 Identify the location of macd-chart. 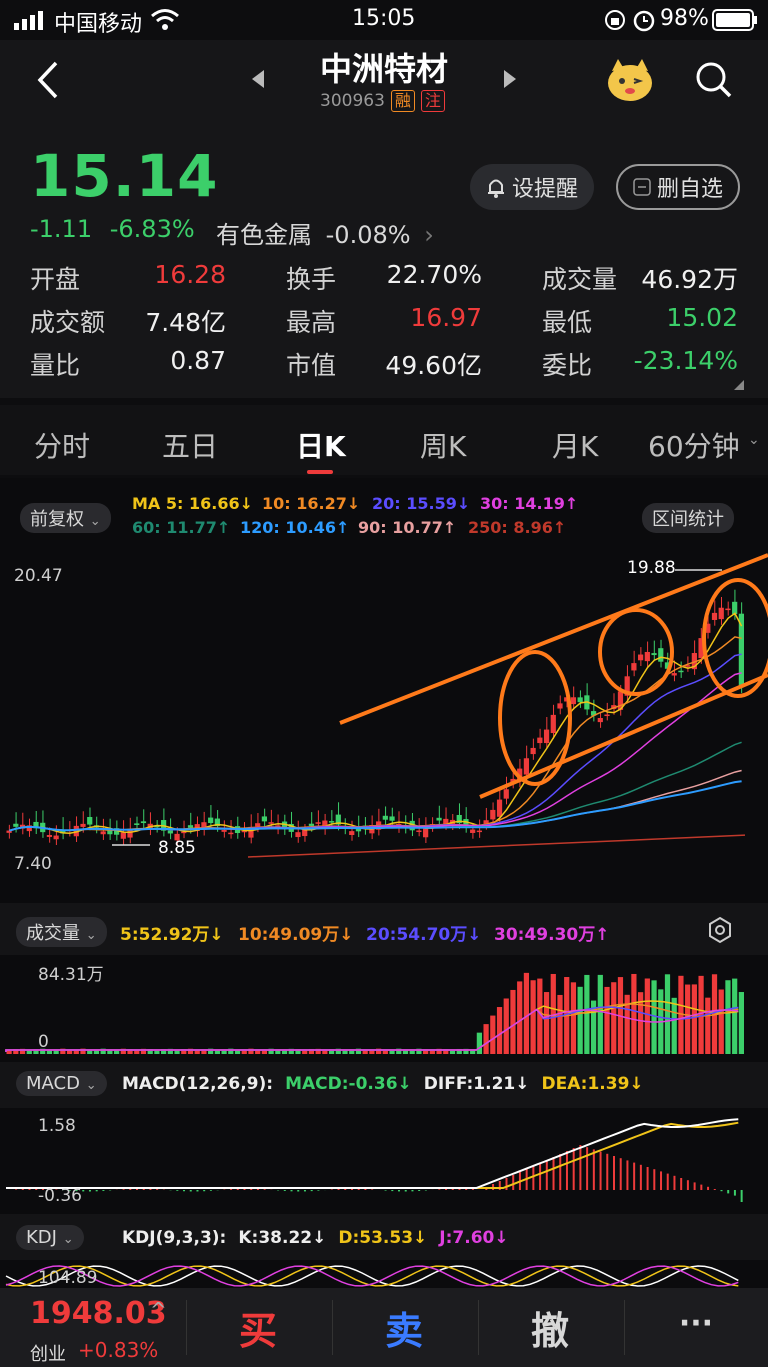
(384, 1160).